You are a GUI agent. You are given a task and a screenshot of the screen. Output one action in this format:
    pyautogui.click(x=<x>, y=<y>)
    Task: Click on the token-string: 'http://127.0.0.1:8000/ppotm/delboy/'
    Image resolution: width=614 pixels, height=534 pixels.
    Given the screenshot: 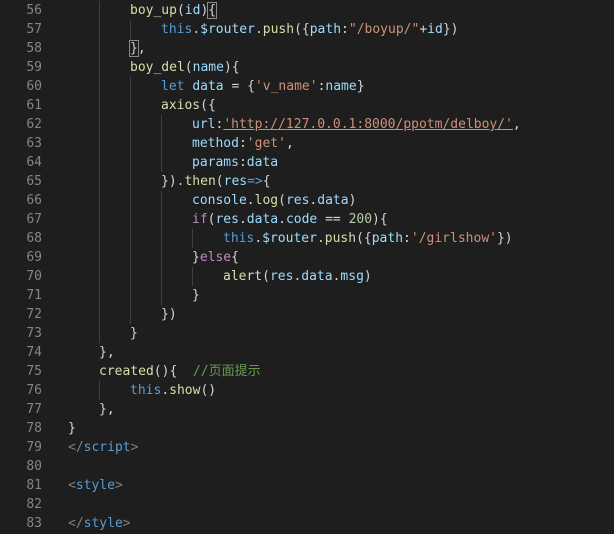 What is the action you would take?
    pyautogui.click(x=368, y=124)
    